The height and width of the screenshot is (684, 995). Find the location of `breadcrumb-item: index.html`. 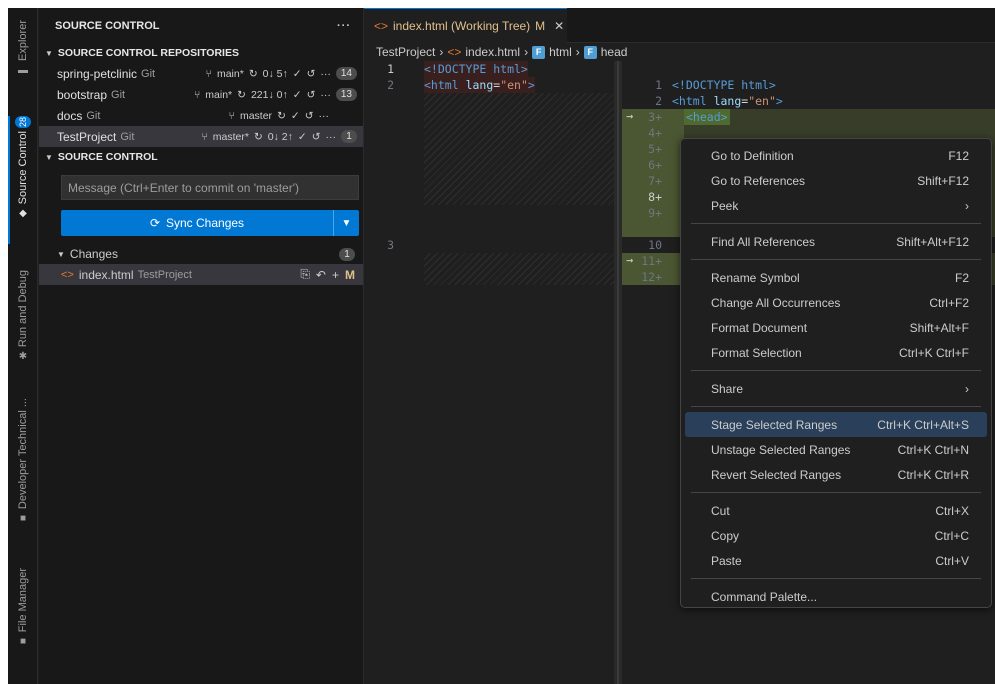

breadcrumb-item: index.html is located at coordinates (492, 52).